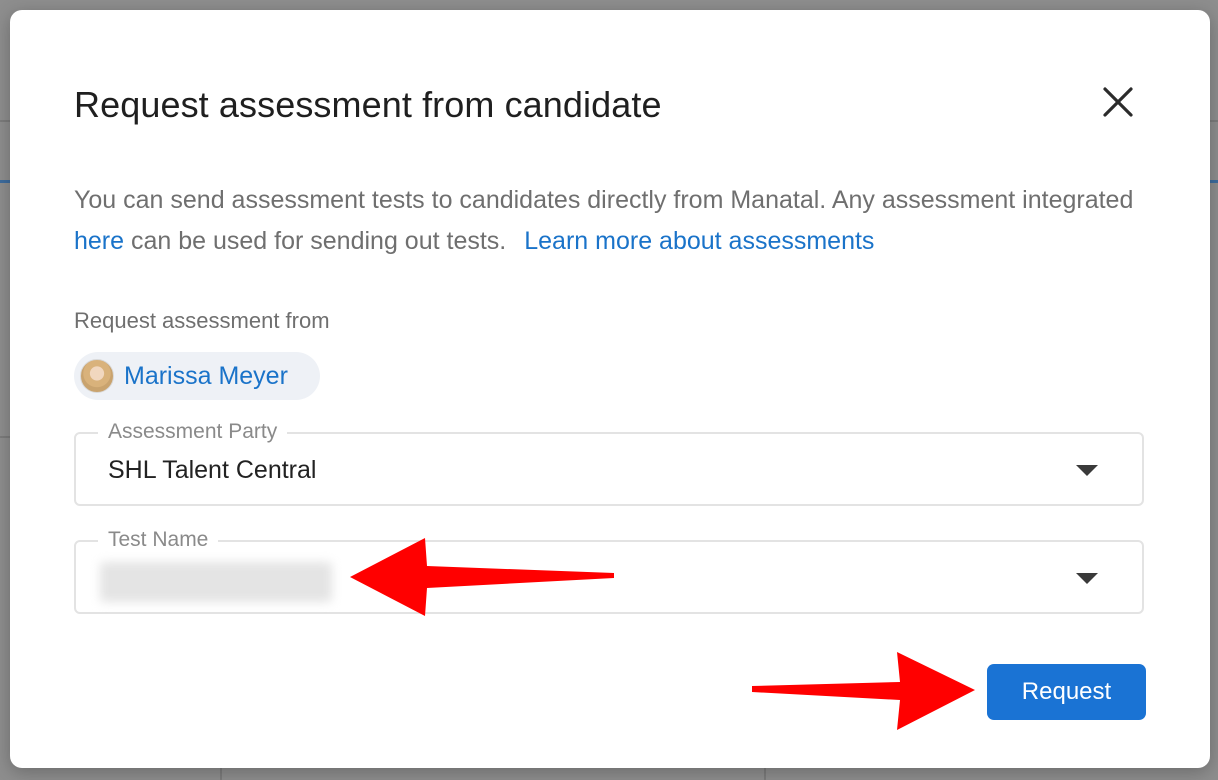 Image resolution: width=1218 pixels, height=780 pixels. I want to click on assessment-party-value: SHL Talent Central, so click(212, 470).